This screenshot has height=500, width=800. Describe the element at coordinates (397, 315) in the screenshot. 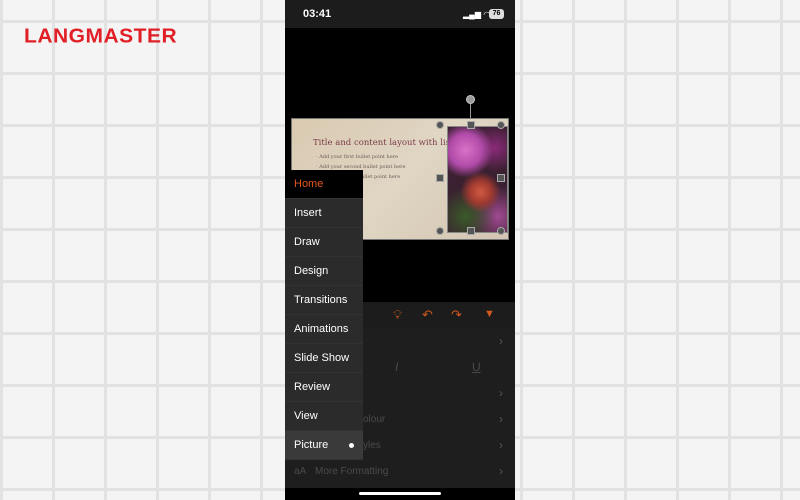

I see `lightbulb-icon: 💡︎` at that location.